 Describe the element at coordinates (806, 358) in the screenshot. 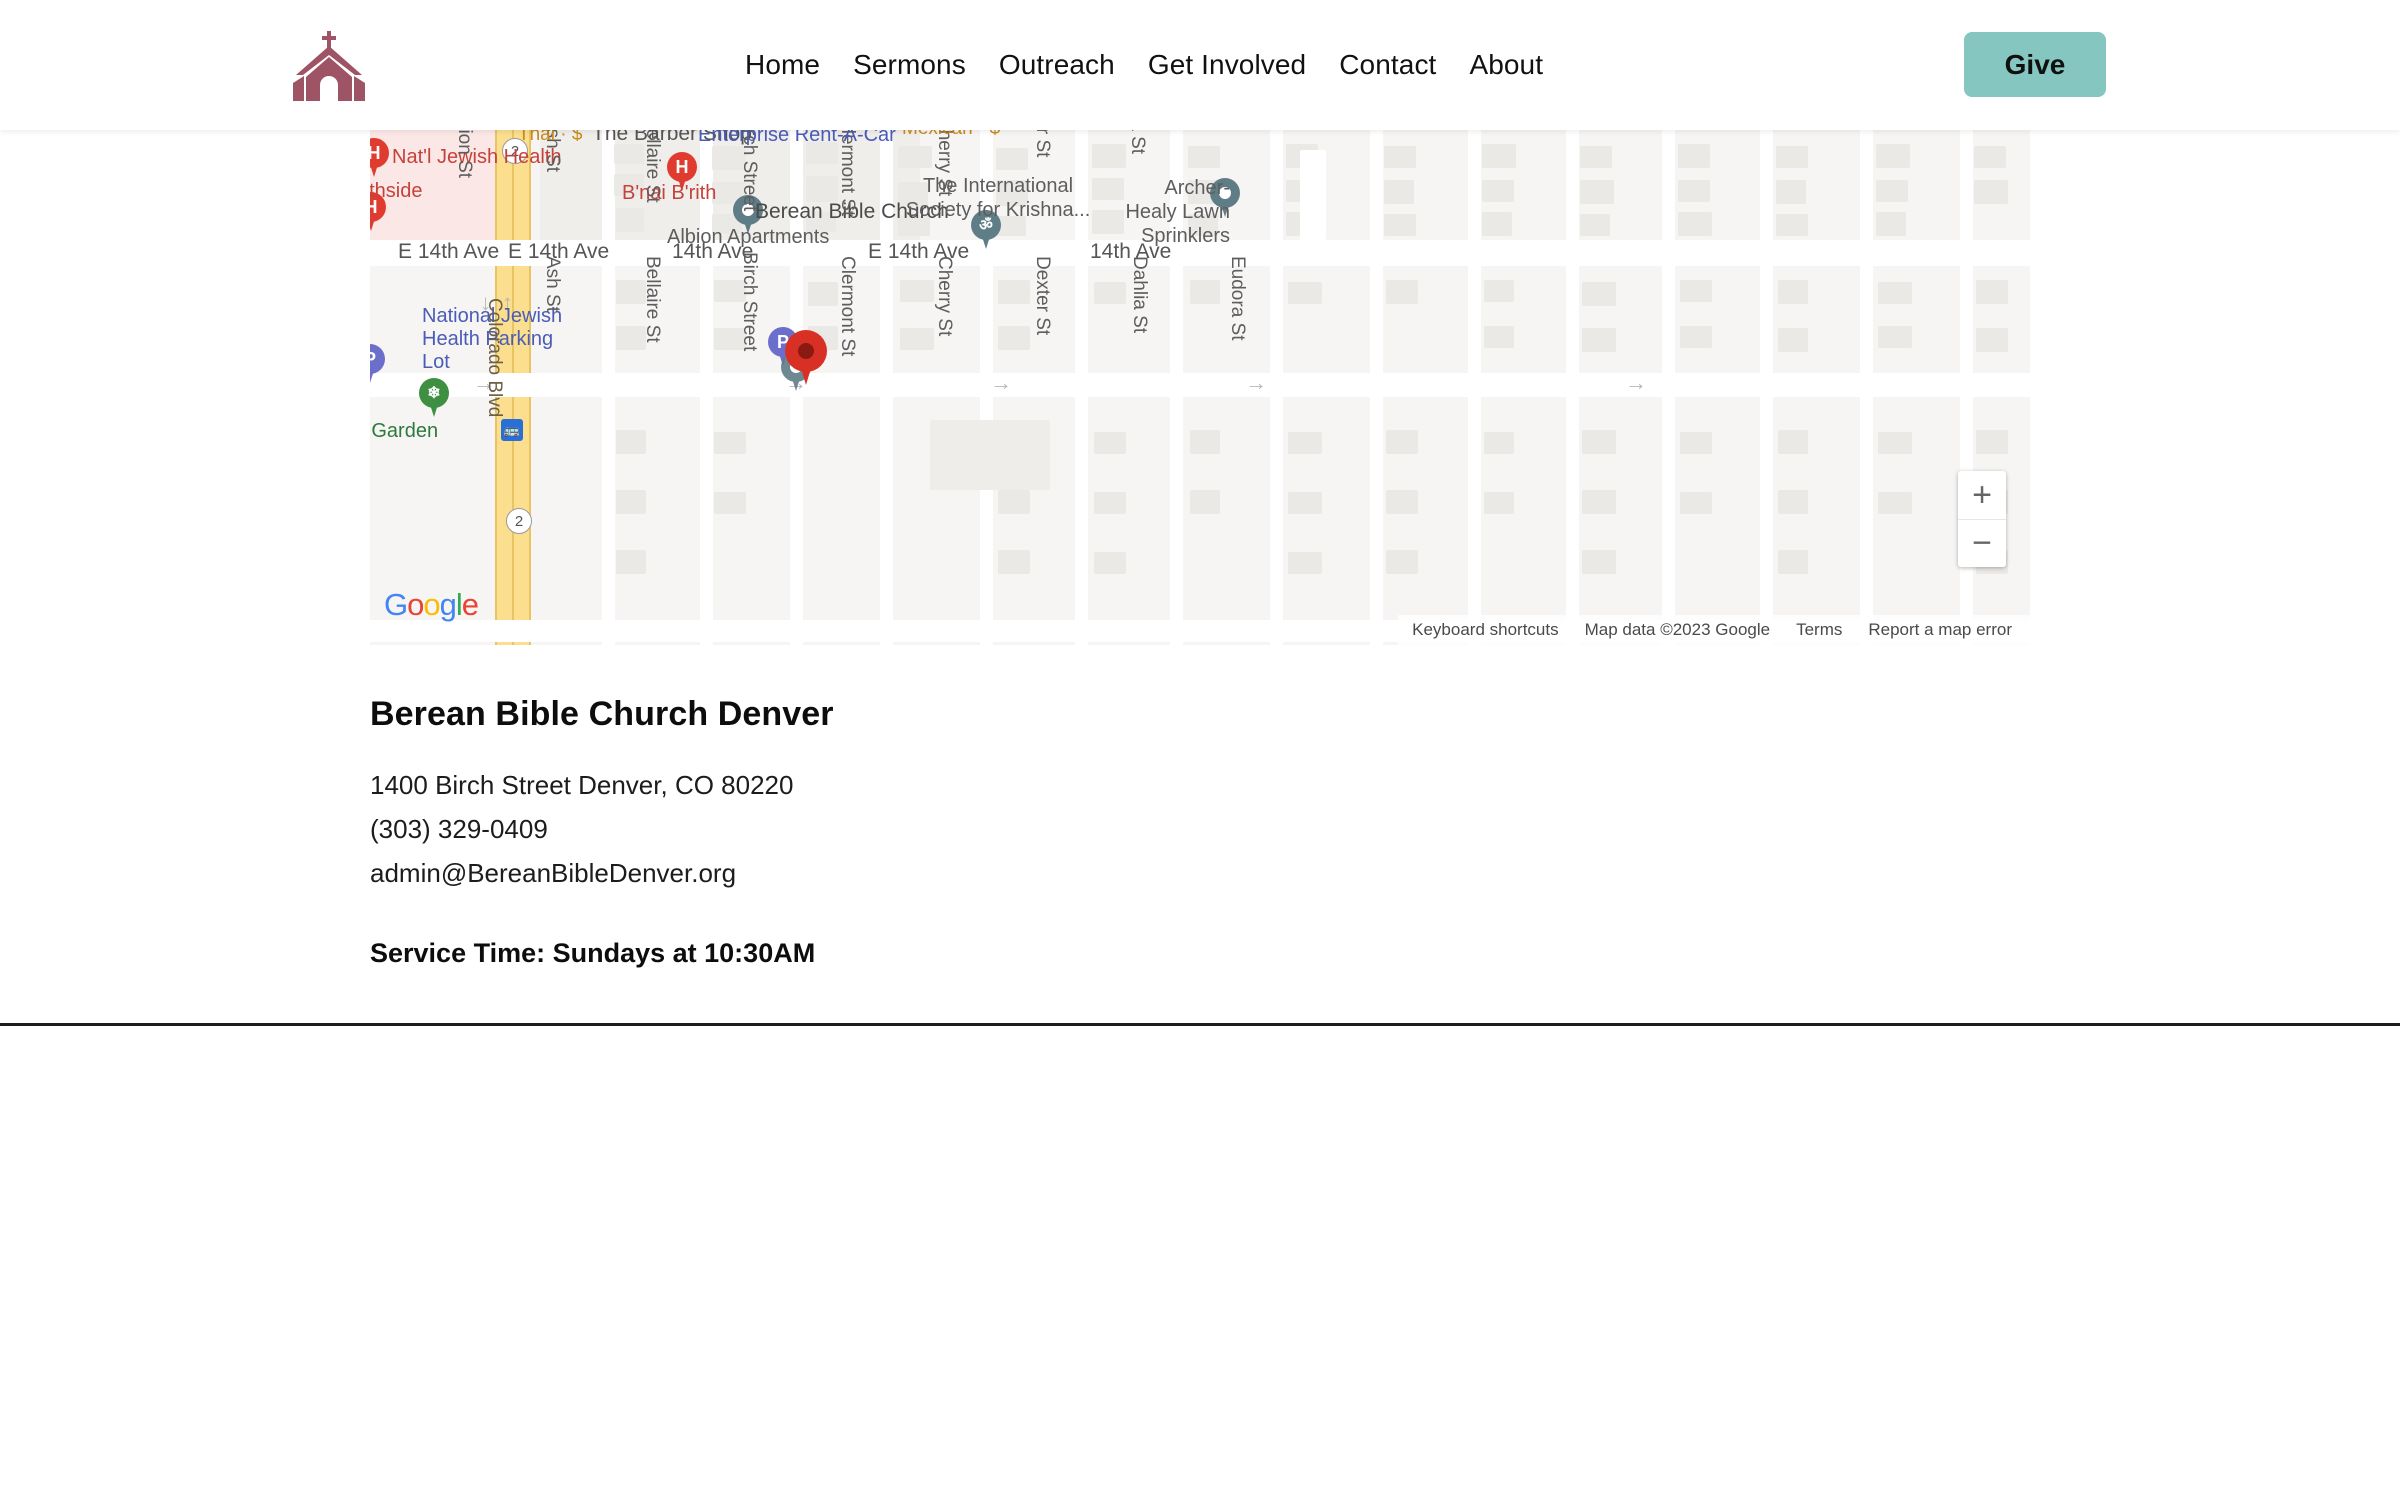

I see `map-pin-berean-bible-church` at that location.